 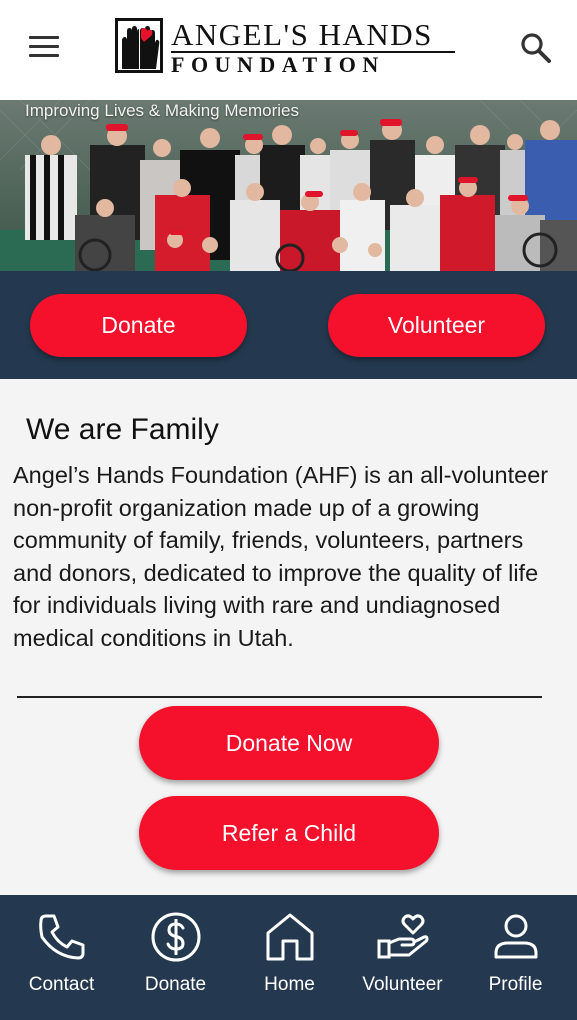 I want to click on section-title: We are Family, so click(x=122, y=429).